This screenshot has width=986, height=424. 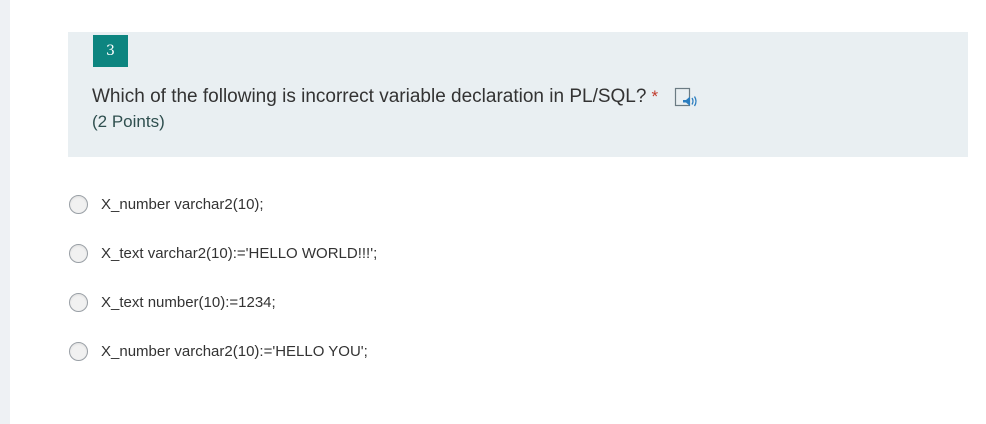 What do you see at coordinates (418, 204) in the screenshot?
I see `answer-option: X_number varchar2(10);` at bounding box center [418, 204].